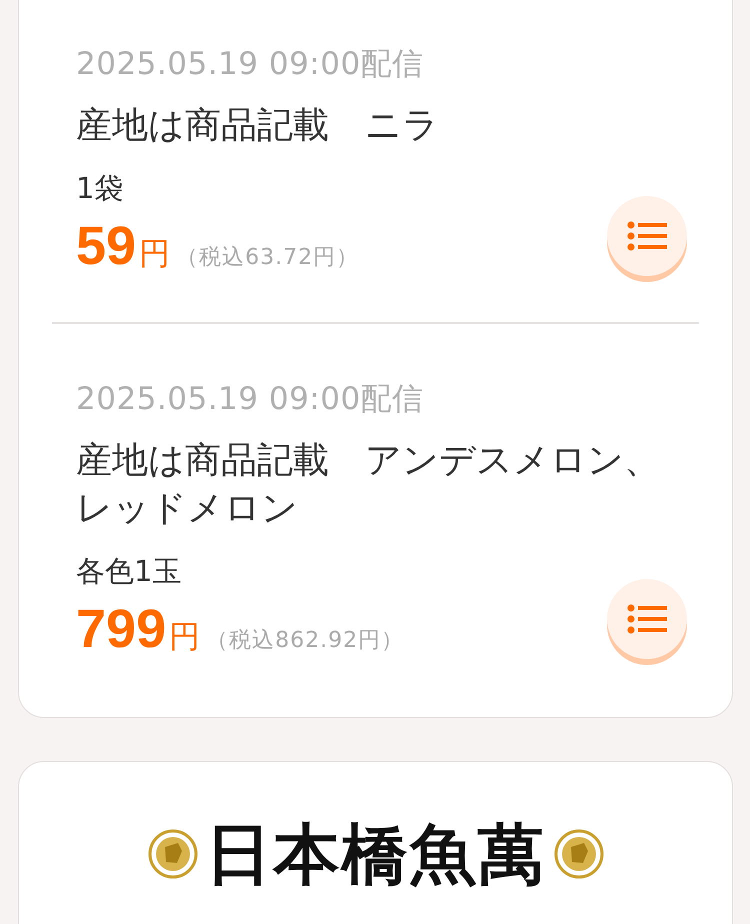  I want to click on store-logo: 日本橋魚萬, so click(376, 854).